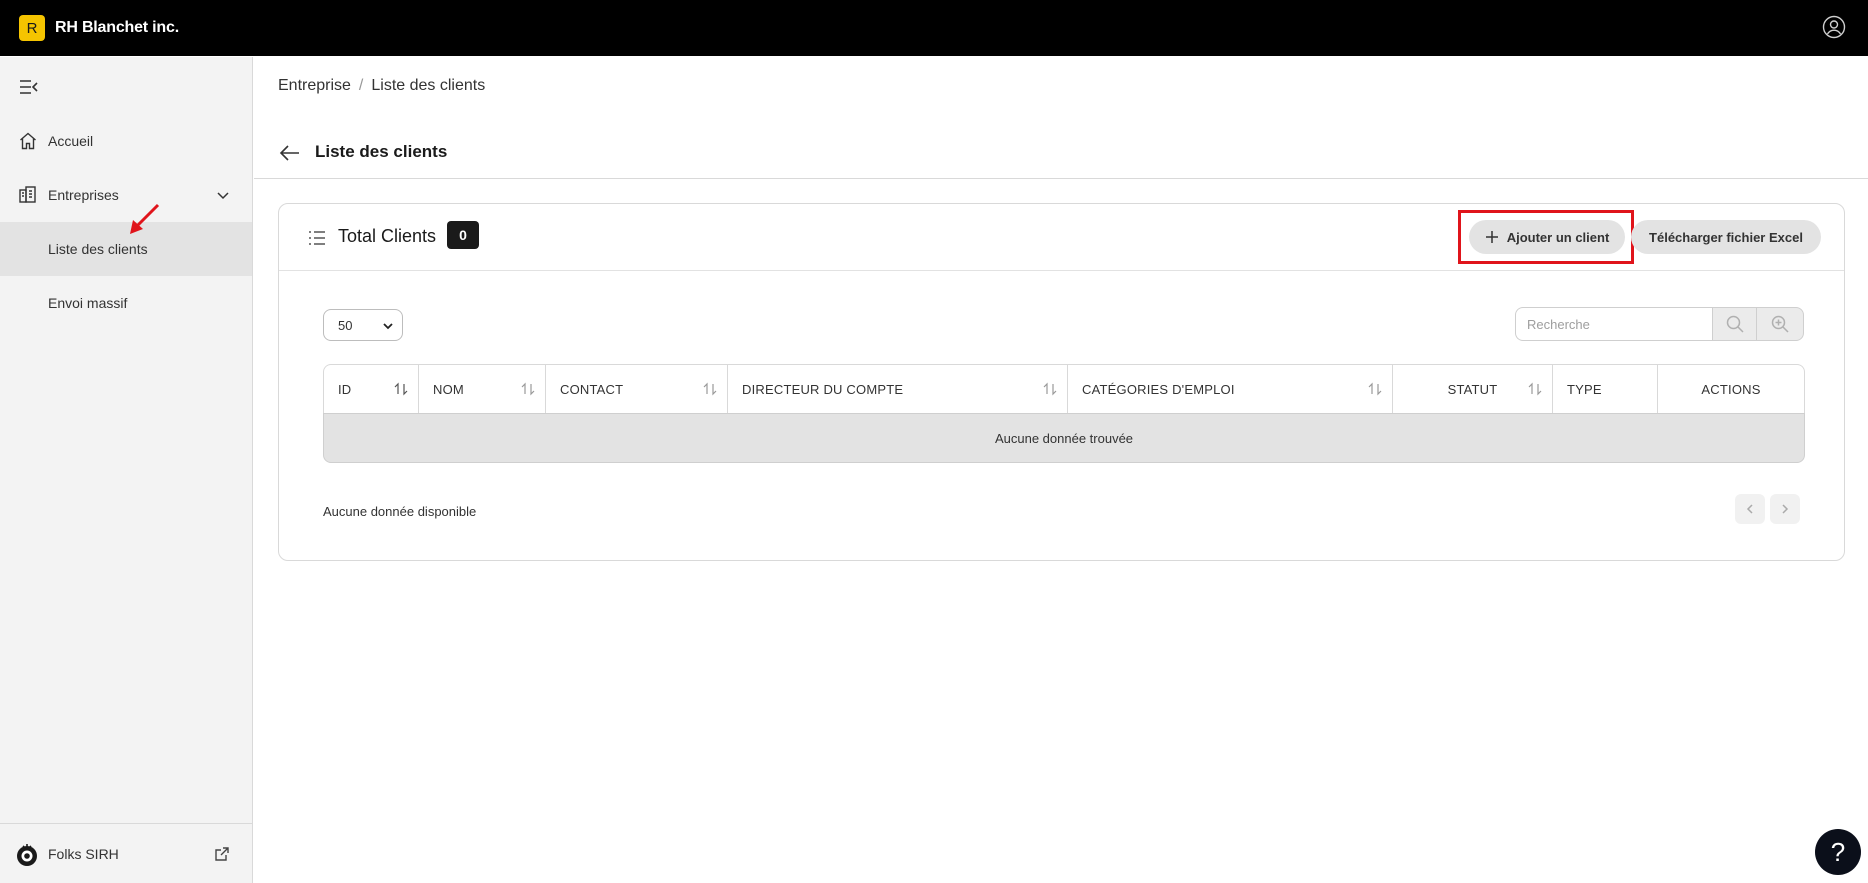 This screenshot has width=1868, height=883. I want to click on add-client-button: Ajouter un client, so click(1547, 237).